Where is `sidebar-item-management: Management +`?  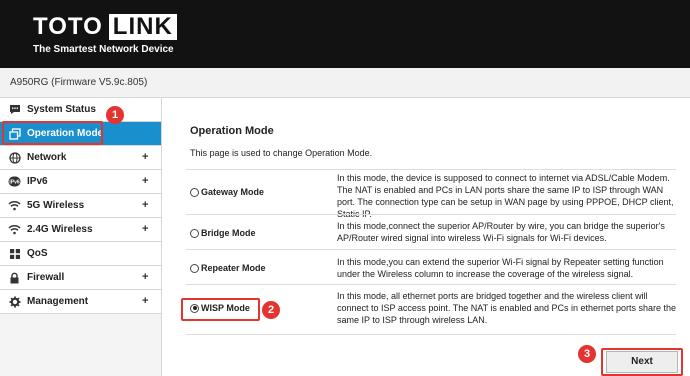 sidebar-item-management: Management + is located at coordinates (80, 302).